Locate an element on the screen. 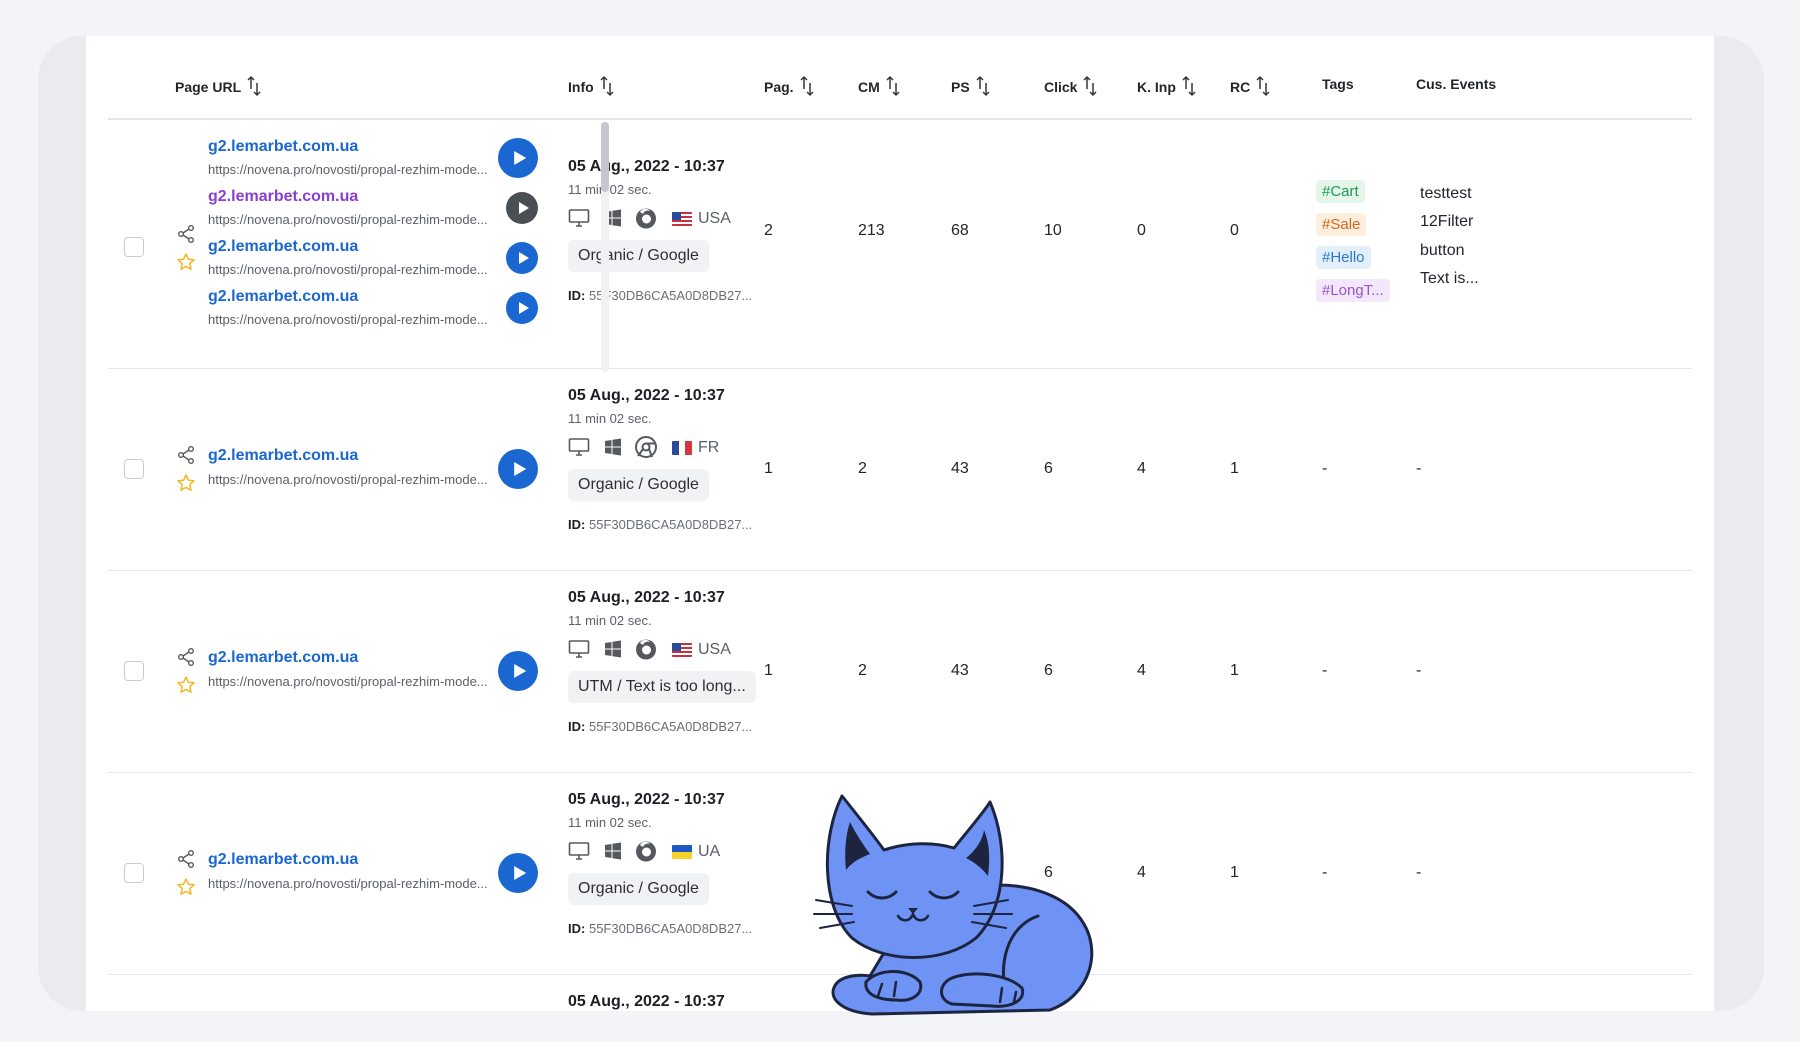 The width and height of the screenshot is (1800, 1042). custom-event: button is located at coordinates (1442, 250).